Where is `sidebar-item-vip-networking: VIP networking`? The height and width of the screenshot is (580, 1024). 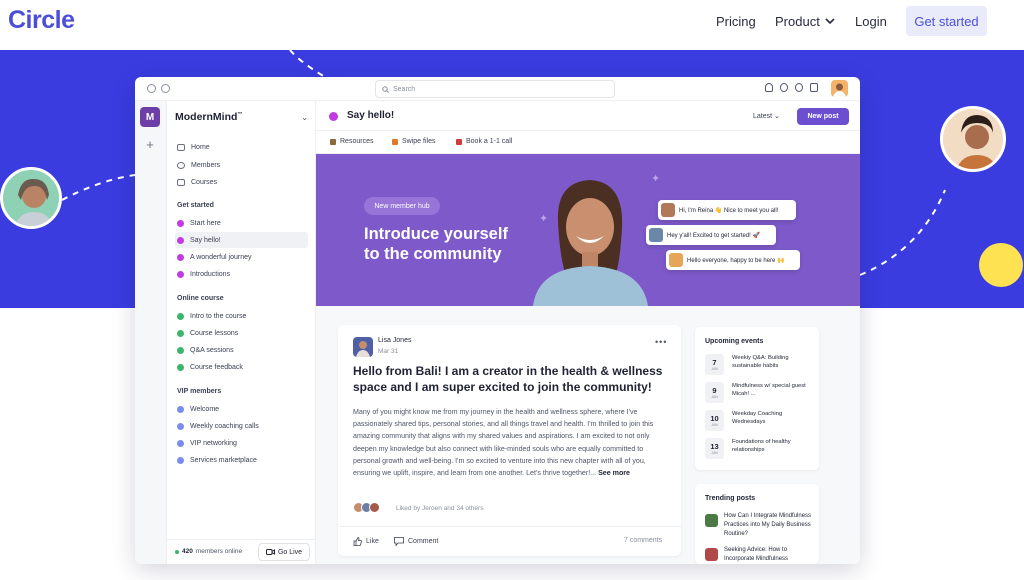 sidebar-item-vip-networking: VIP networking is located at coordinates (241, 443).